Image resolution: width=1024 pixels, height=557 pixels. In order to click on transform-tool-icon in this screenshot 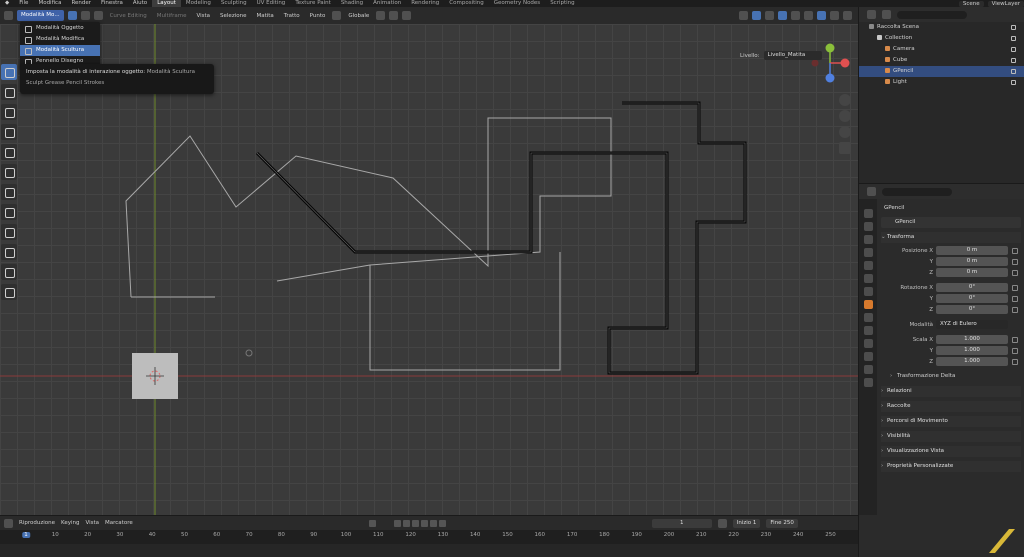, I will do `click(9, 172)`.